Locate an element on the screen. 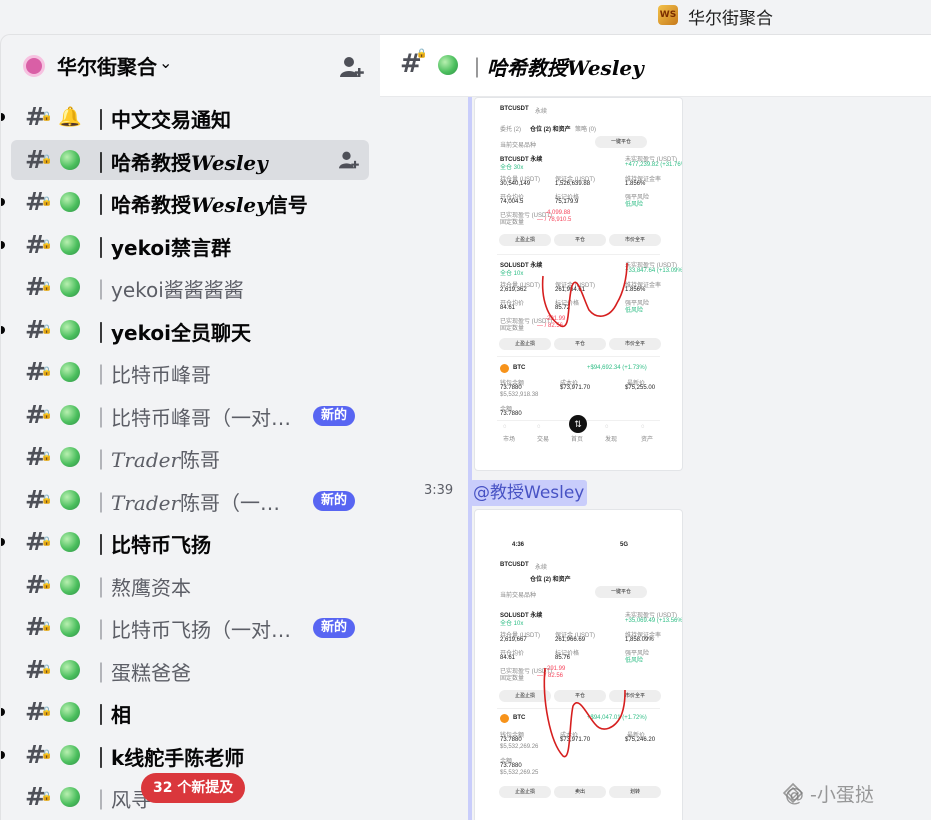  sidebar-channel-item: # 🔒 ｜yekoi酱酱酱酱 is located at coordinates (190, 287).